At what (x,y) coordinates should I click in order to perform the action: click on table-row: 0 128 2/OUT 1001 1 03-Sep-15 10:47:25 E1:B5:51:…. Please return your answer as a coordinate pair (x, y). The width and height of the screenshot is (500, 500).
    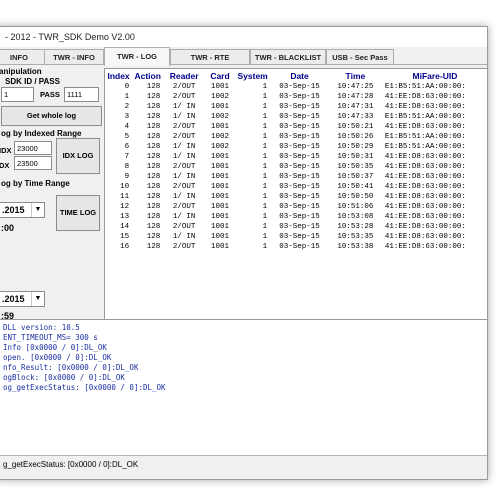
    Looking at the image, I should click on (296, 87).